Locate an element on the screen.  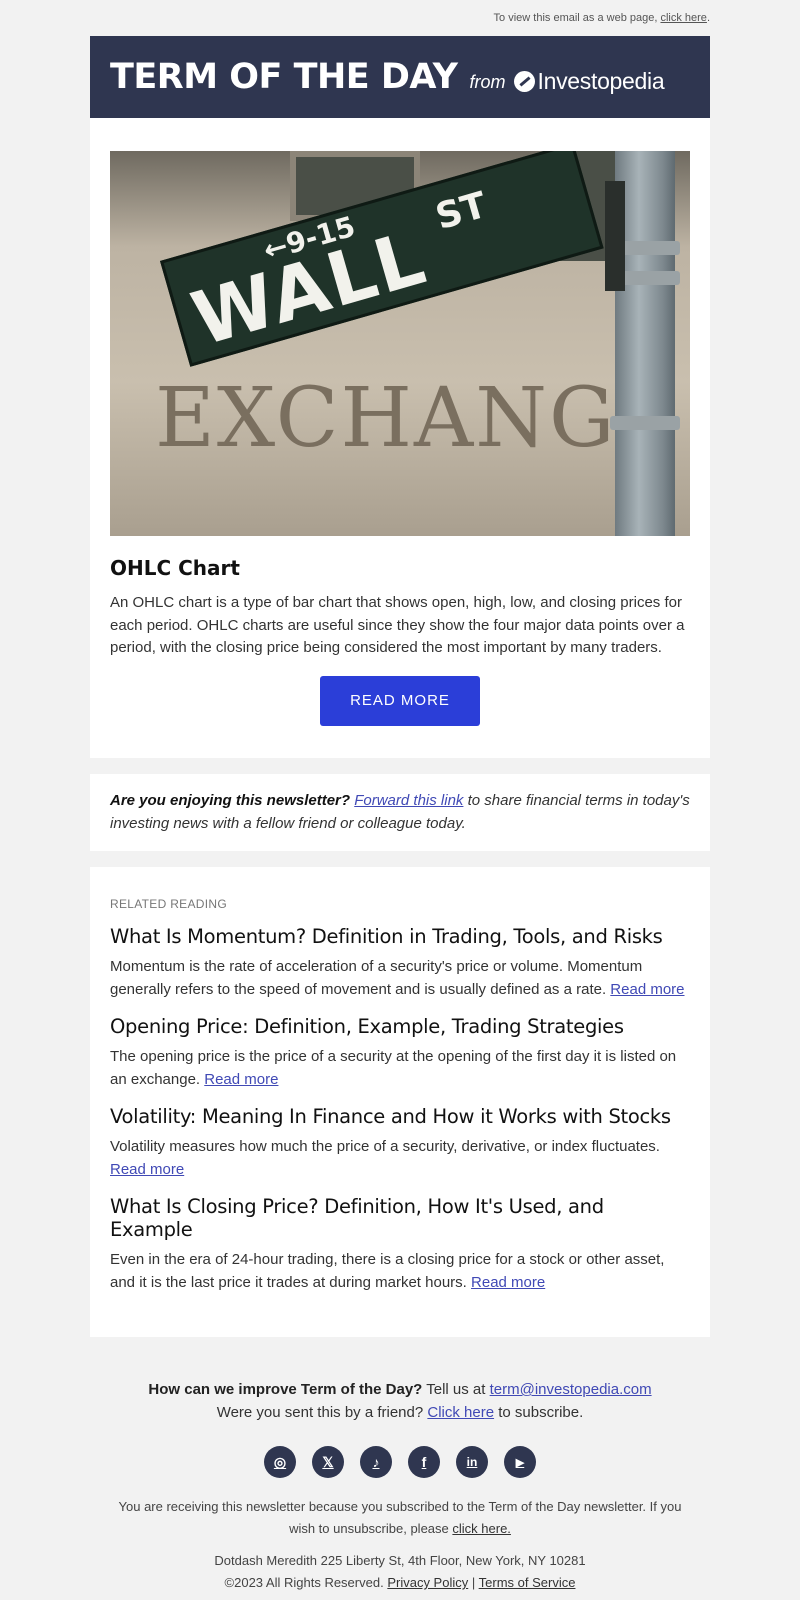
term-title: OHLC Chart is located at coordinates (175, 568).